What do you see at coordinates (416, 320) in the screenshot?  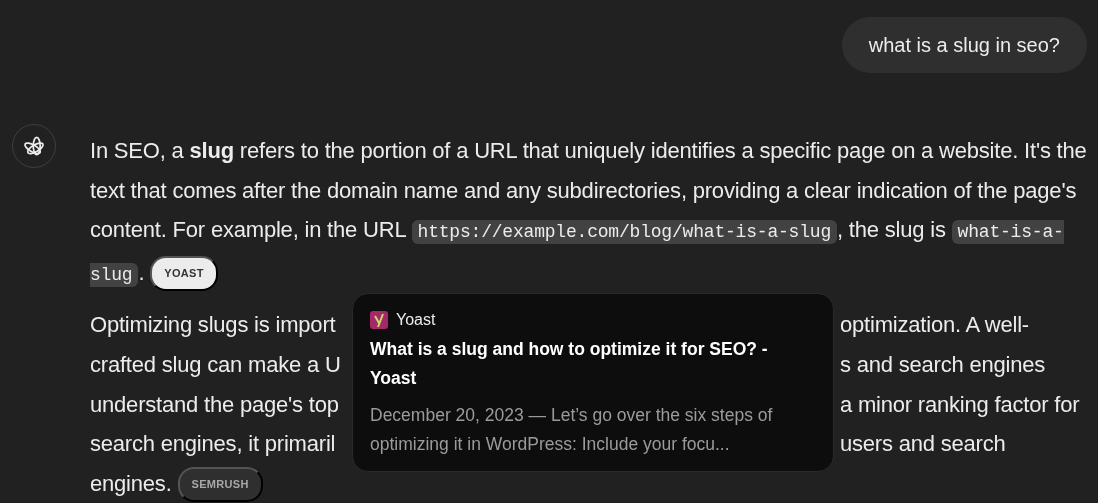 I see `source-name: Yoast` at bounding box center [416, 320].